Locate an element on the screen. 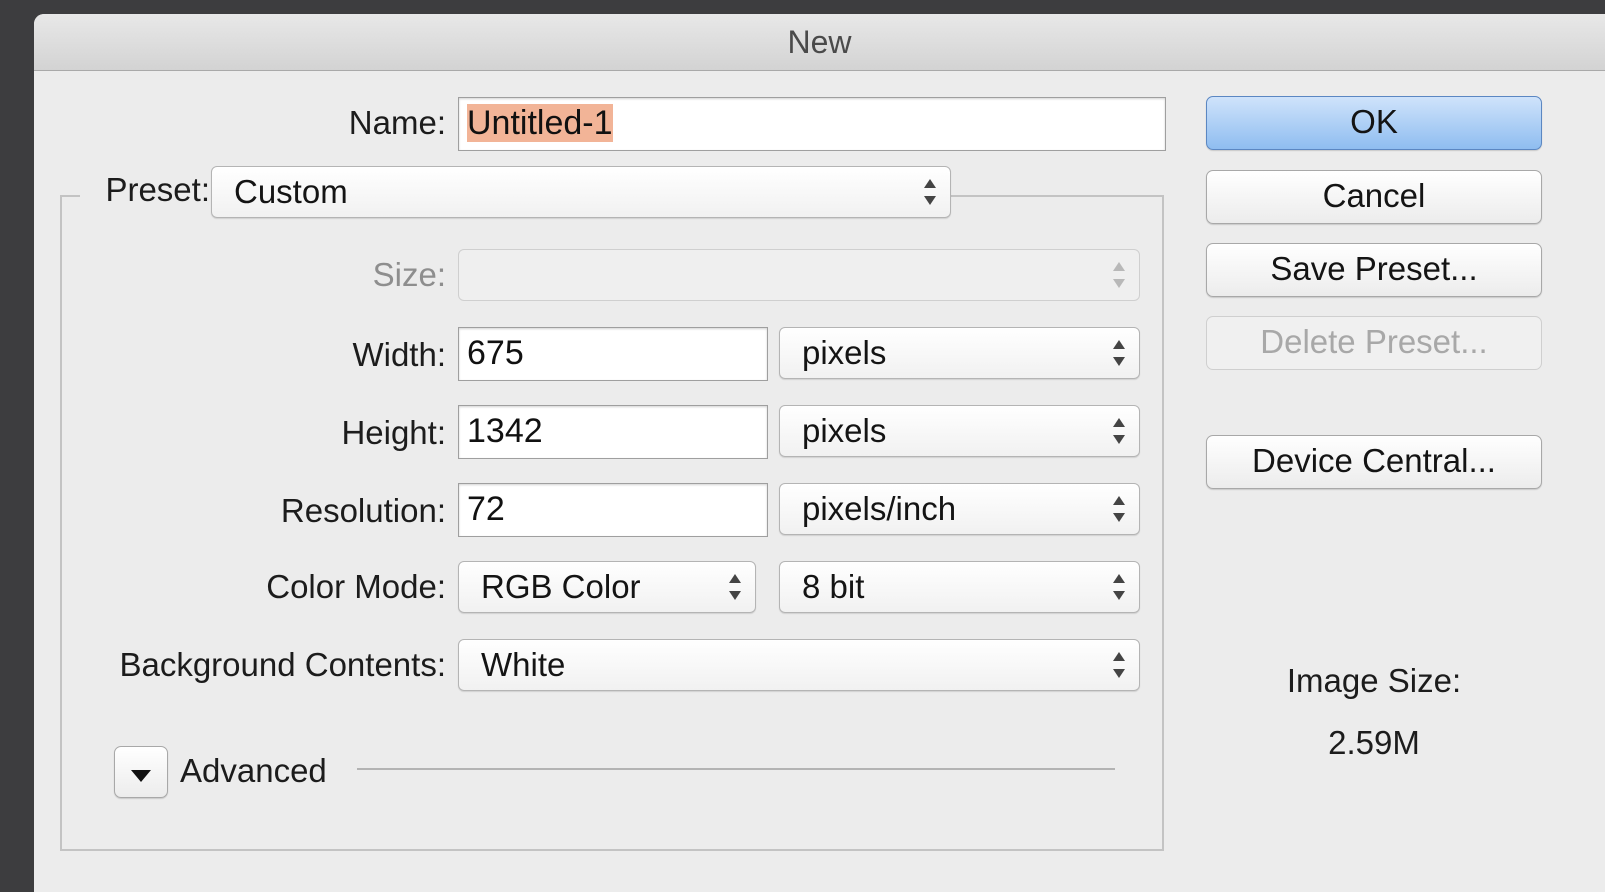  image-size-label: Image Size: is located at coordinates (1374, 680).